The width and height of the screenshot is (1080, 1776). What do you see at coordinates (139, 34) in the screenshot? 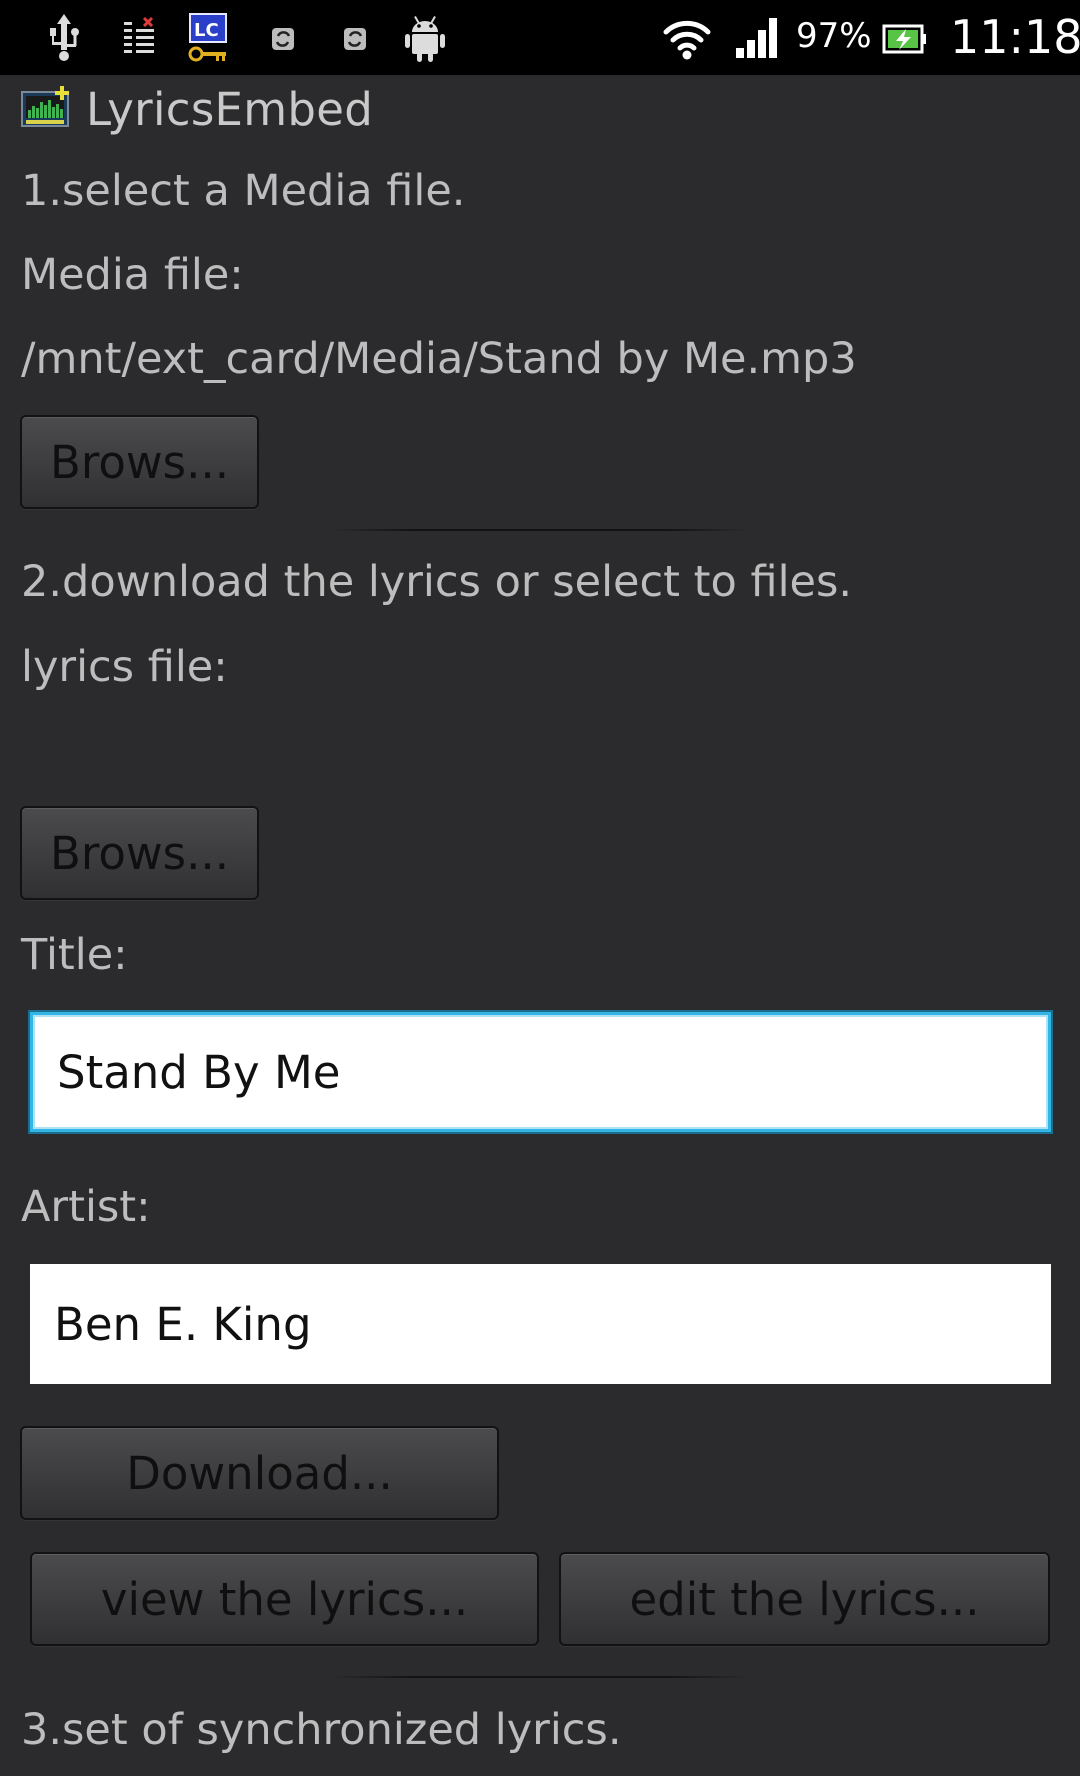
I see `task-manager-icon` at bounding box center [139, 34].